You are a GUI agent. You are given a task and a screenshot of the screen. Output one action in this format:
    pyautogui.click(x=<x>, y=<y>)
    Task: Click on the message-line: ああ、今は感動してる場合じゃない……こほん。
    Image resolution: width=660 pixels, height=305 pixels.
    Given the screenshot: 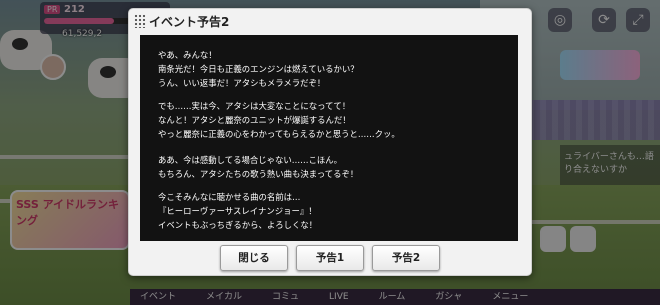 What is the action you would take?
    pyautogui.click(x=250, y=160)
    